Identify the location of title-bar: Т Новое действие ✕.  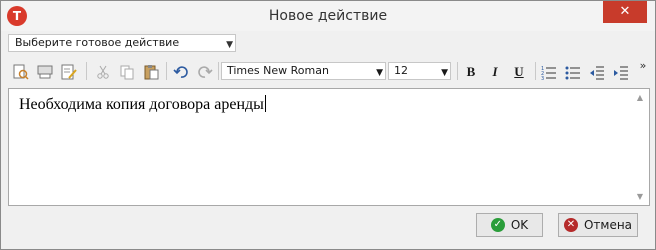
(328, 16).